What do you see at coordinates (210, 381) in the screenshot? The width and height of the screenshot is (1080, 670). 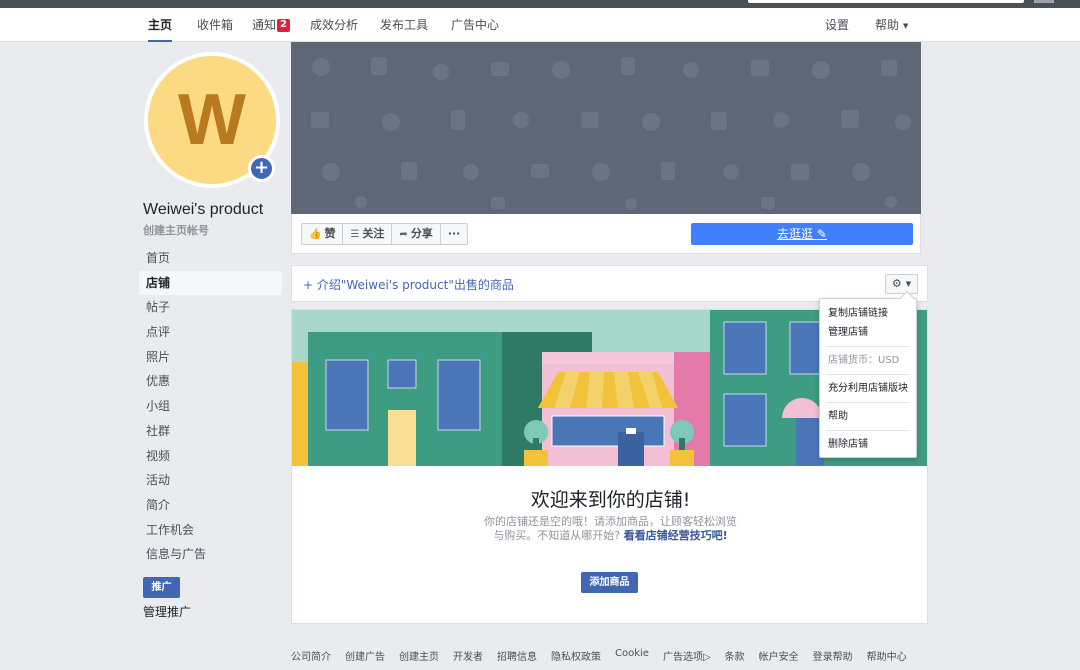 I see `sidebar-item-offers: 优惠` at bounding box center [210, 381].